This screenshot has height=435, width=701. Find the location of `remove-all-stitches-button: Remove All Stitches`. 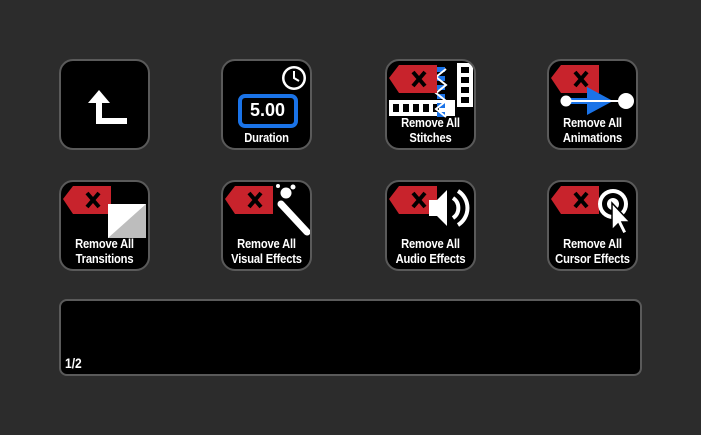

remove-all-stitches-button: Remove All Stitches is located at coordinates (430, 104).